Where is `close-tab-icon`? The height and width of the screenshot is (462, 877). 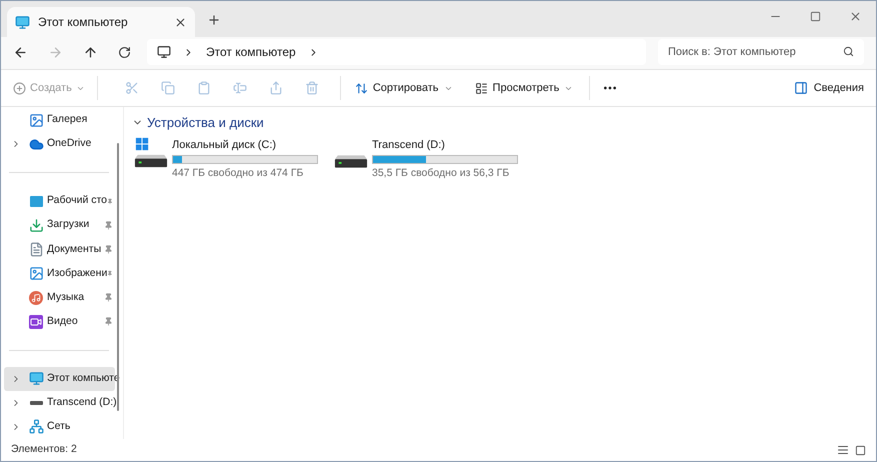 close-tab-icon is located at coordinates (180, 22).